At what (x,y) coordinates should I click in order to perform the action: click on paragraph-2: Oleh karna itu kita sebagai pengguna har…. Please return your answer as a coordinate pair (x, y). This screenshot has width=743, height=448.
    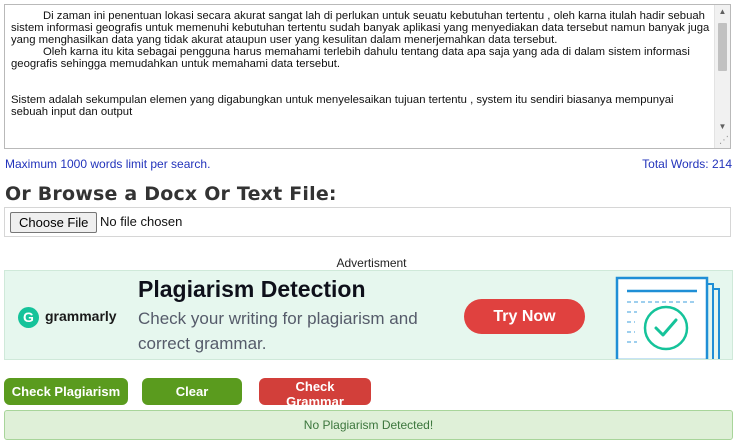
    Looking at the image, I should click on (350, 58).